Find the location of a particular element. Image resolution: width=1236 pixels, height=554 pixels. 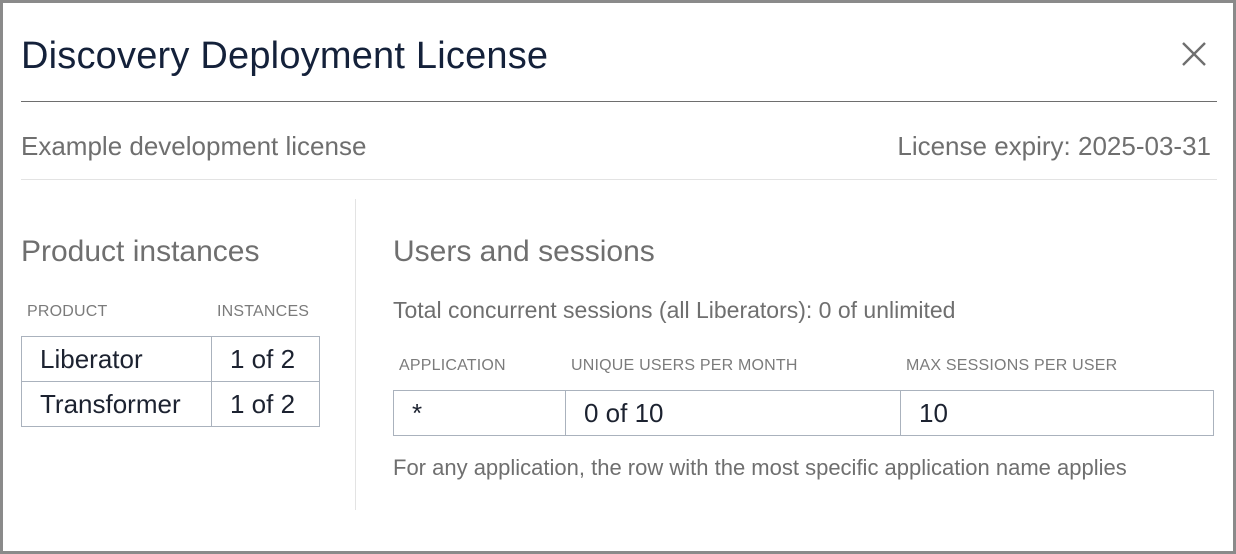

license-name: Example development license is located at coordinates (194, 146).